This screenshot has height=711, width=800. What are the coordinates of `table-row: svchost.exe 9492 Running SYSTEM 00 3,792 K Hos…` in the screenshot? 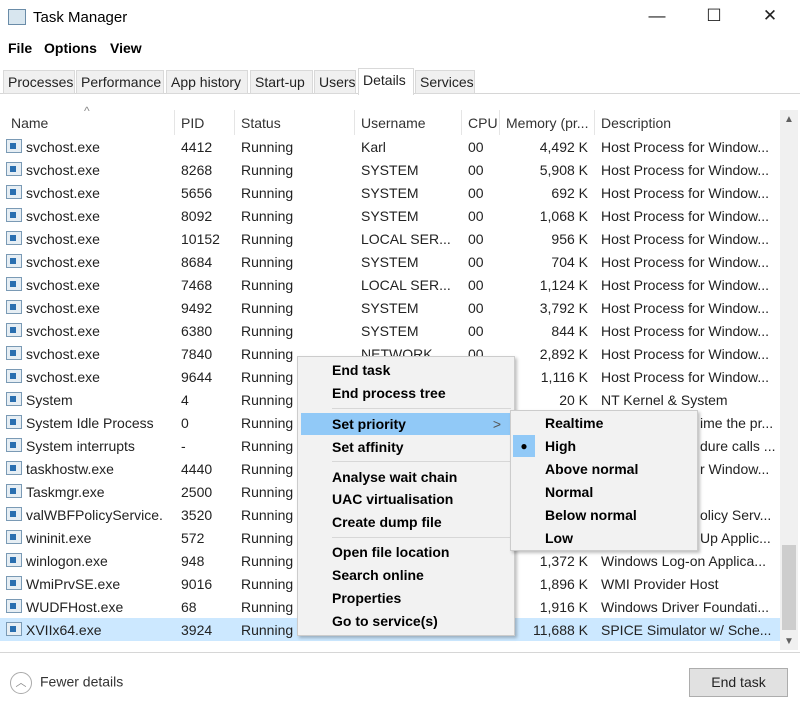 It's located at (390, 307).